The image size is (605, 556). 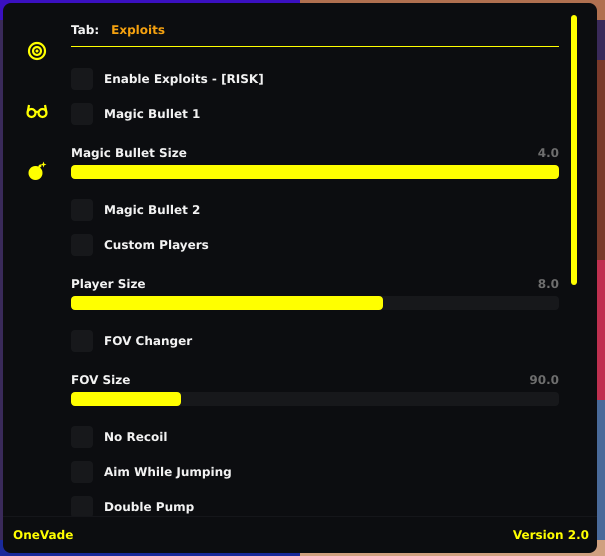 I want to click on glasses-icon, so click(x=37, y=111).